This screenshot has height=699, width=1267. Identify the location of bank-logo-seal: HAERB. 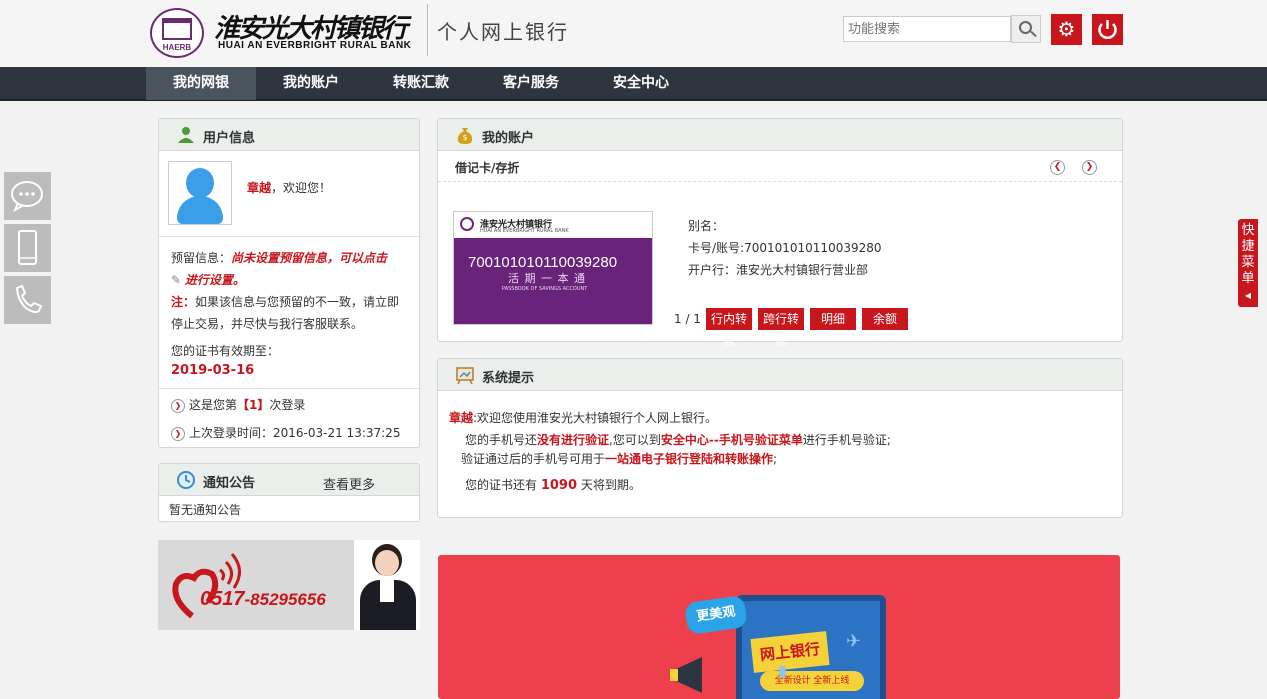
(177, 33).